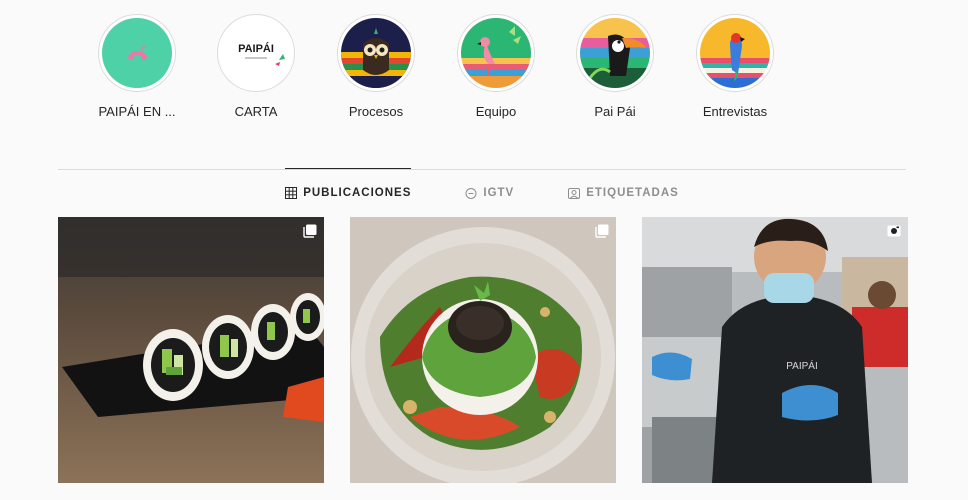 This screenshot has height=500, width=968. I want to click on tab-etiquetadas: ETIQUETADAS, so click(623, 192).